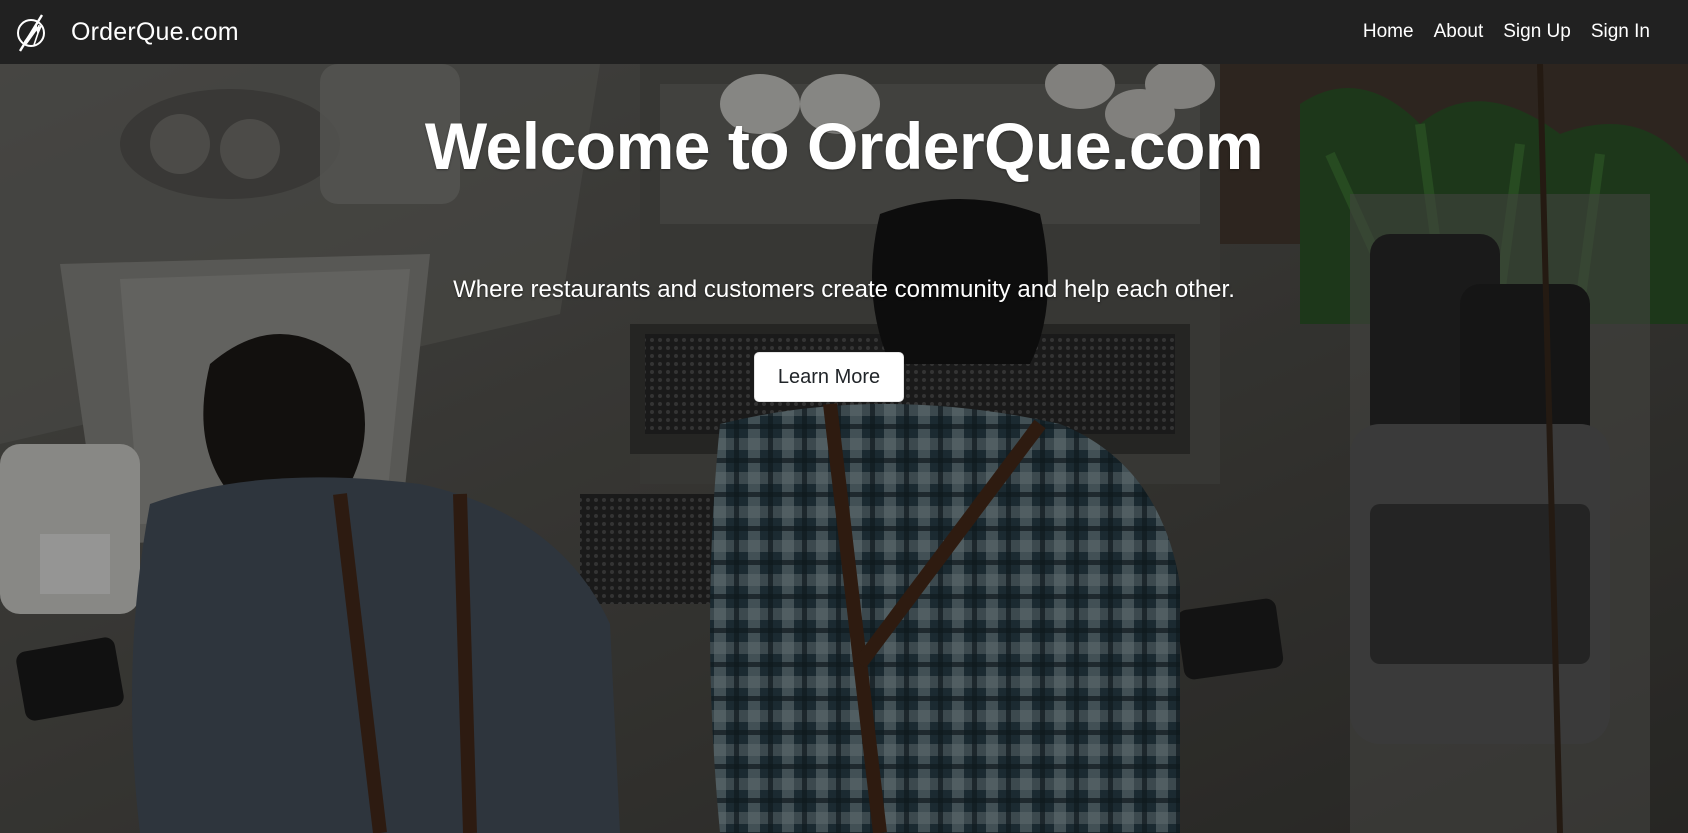 The image size is (1688, 833). I want to click on nav-home-link: Home, so click(1388, 32).